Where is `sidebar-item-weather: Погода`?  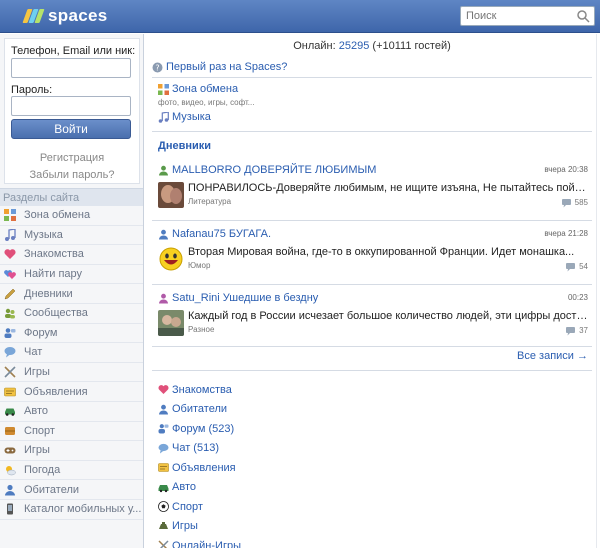 sidebar-item-weather: Погода is located at coordinates (71, 471).